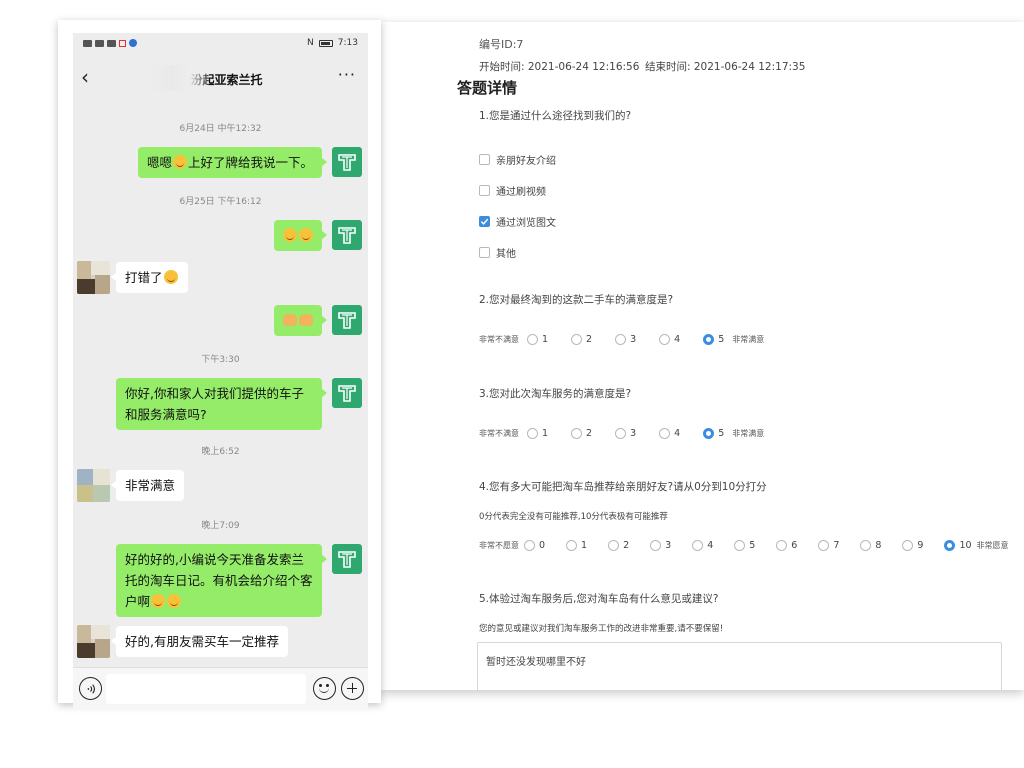 The height and width of the screenshot is (768, 1024). What do you see at coordinates (497, 252) in the screenshot?
I see `q1-option-4: 其他` at bounding box center [497, 252].